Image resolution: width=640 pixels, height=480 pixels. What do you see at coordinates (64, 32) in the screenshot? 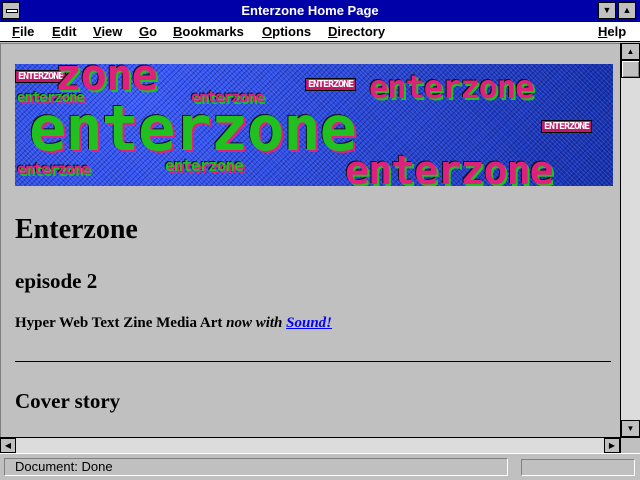
I see `menu-edit: Edit` at bounding box center [64, 32].